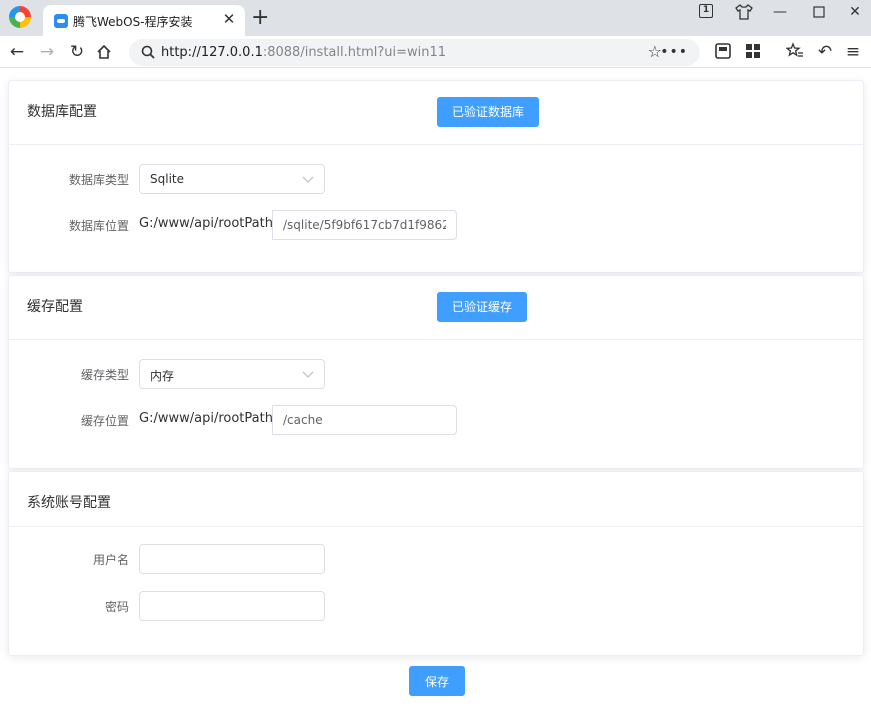  I want to click on cloud-icon, so click(61, 21).